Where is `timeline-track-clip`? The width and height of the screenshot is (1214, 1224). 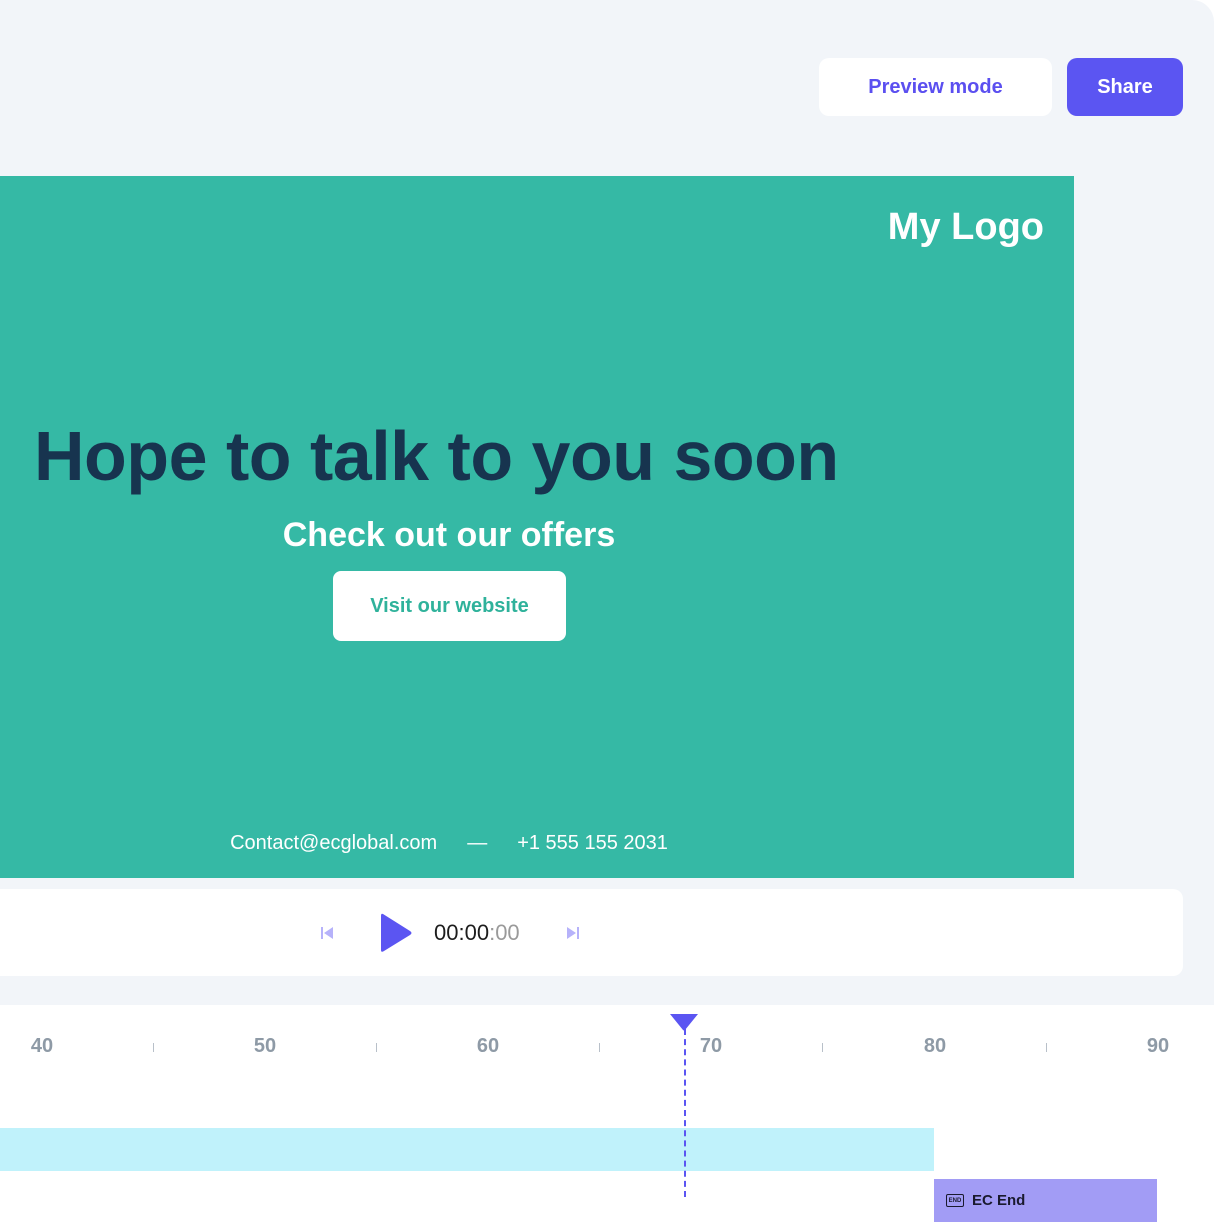
timeline-track-clip is located at coordinates (467, 1149).